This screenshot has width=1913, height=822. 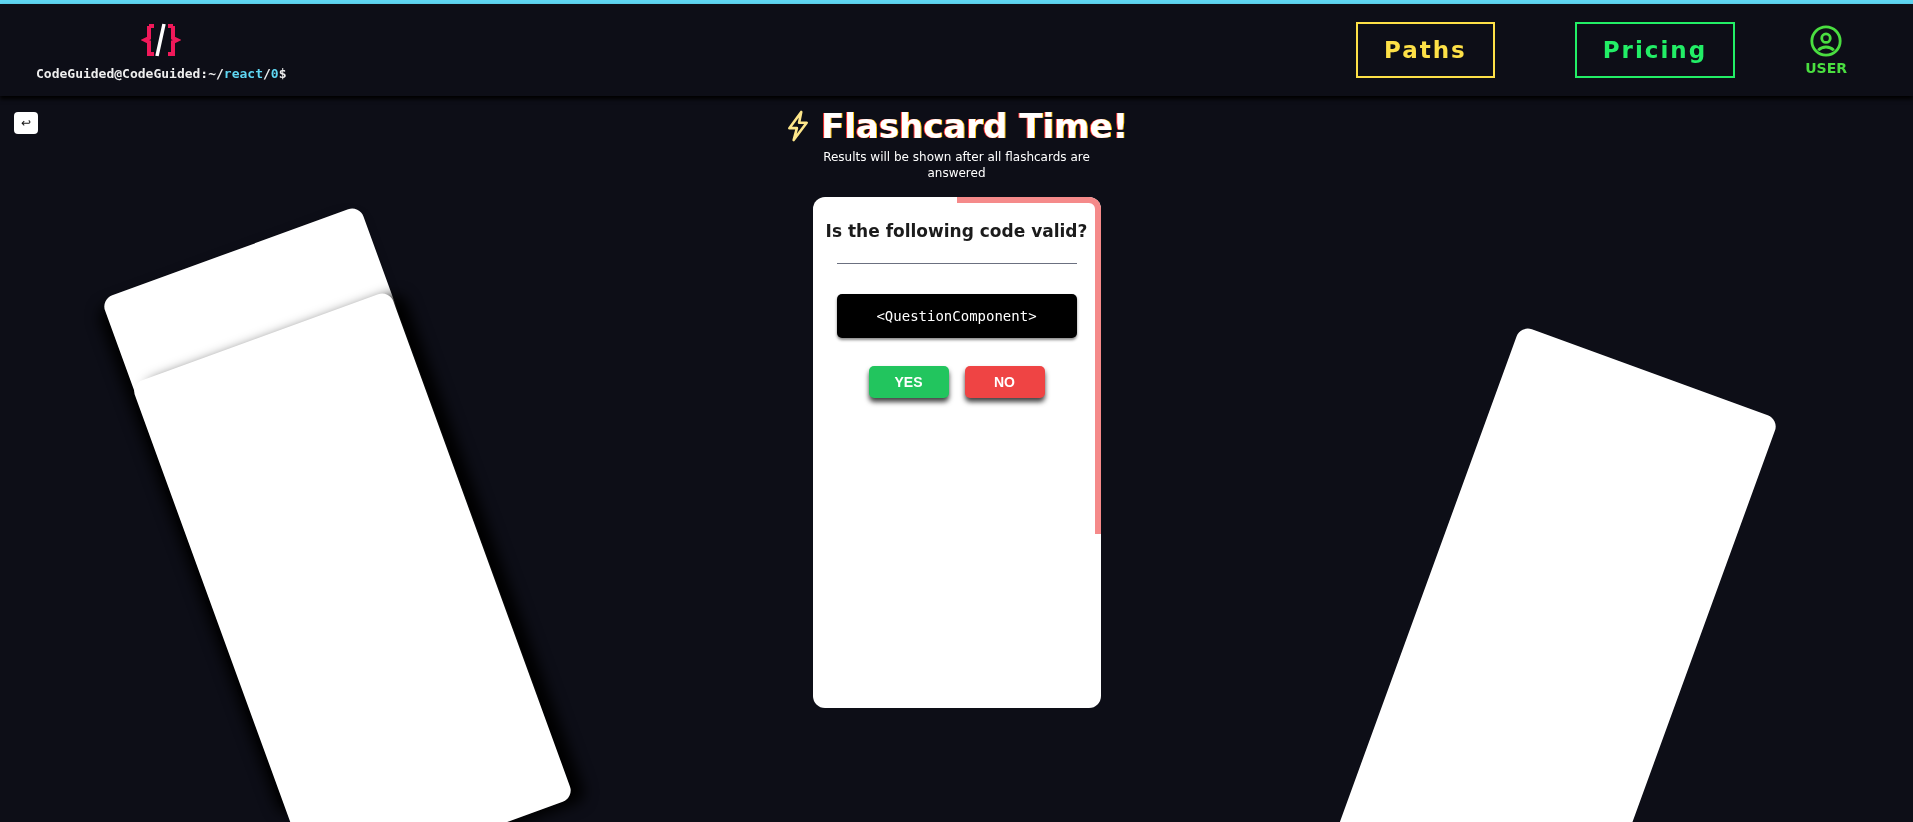 I want to click on answer-button: NO, so click(x=1004, y=382).